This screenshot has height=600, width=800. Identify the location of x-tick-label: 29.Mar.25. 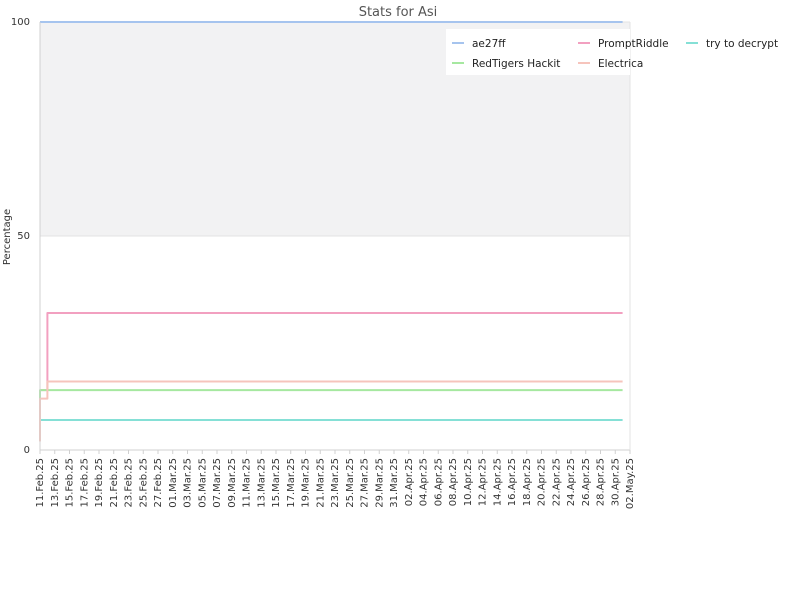
(379, 483).